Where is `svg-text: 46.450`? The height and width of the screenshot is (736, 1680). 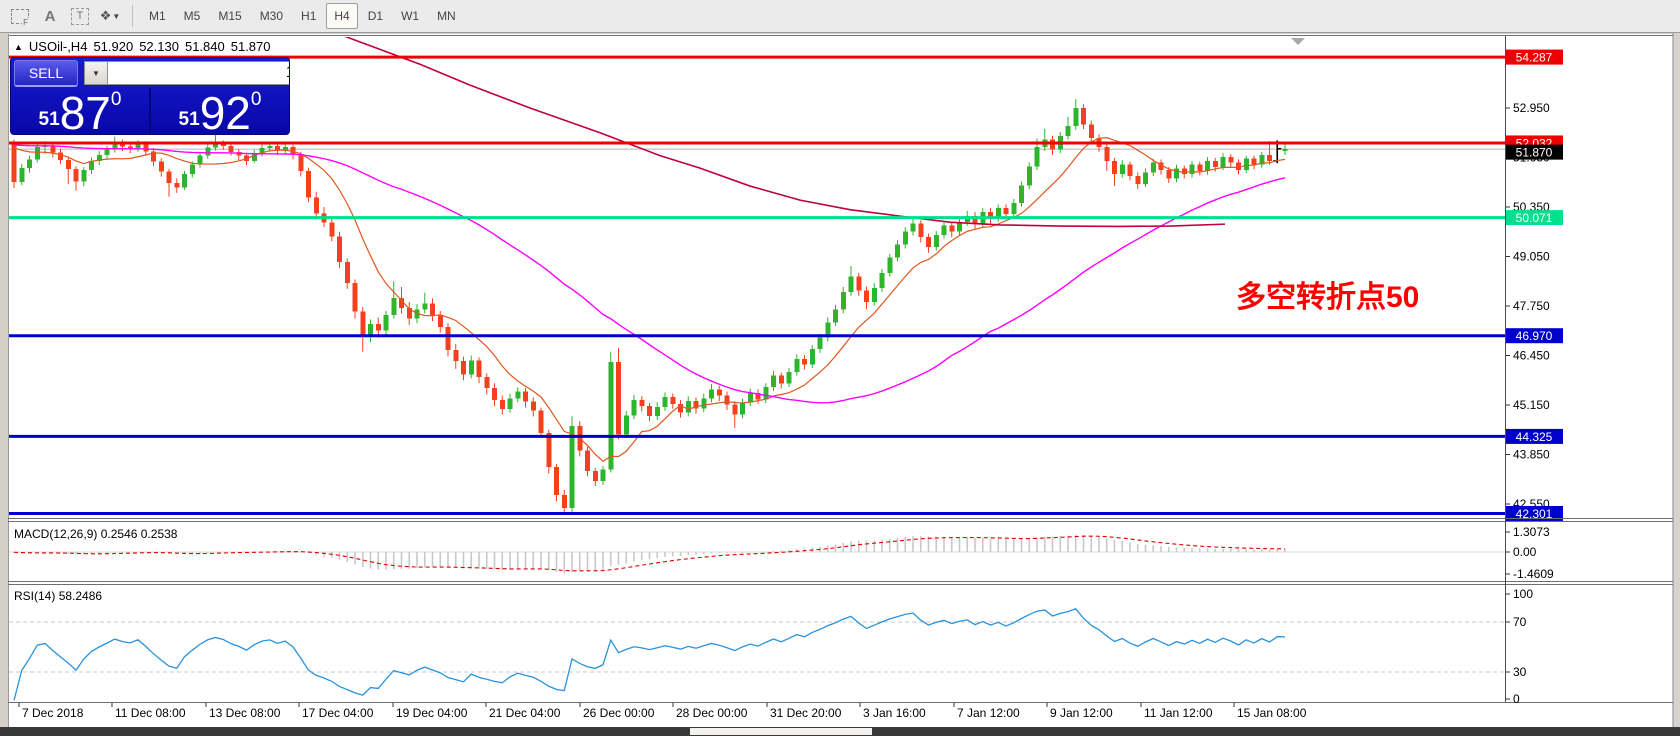
svg-text: 46.450 is located at coordinates (1531, 355).